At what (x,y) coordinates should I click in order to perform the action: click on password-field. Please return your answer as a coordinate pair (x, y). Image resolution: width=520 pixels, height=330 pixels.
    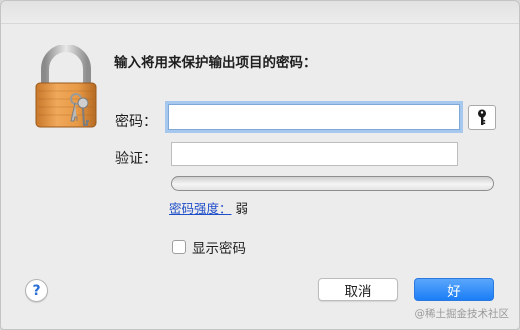
    Looking at the image, I should click on (314, 117).